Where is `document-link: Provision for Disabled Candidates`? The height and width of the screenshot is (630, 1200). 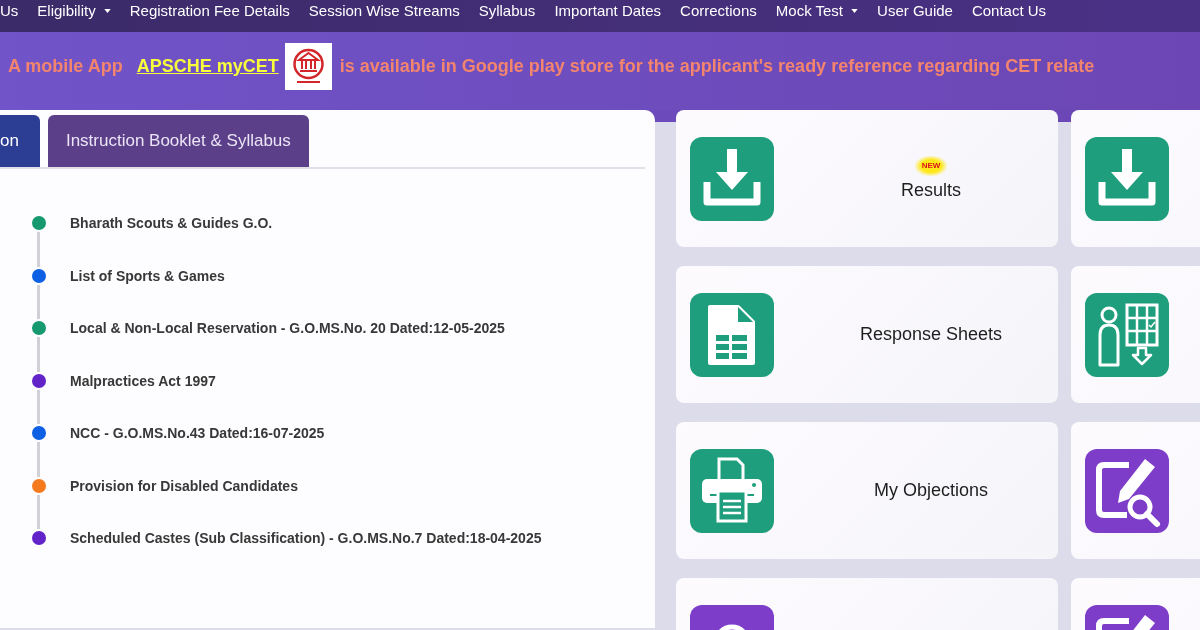 document-link: Provision for Disabled Candidates is located at coordinates (184, 485).